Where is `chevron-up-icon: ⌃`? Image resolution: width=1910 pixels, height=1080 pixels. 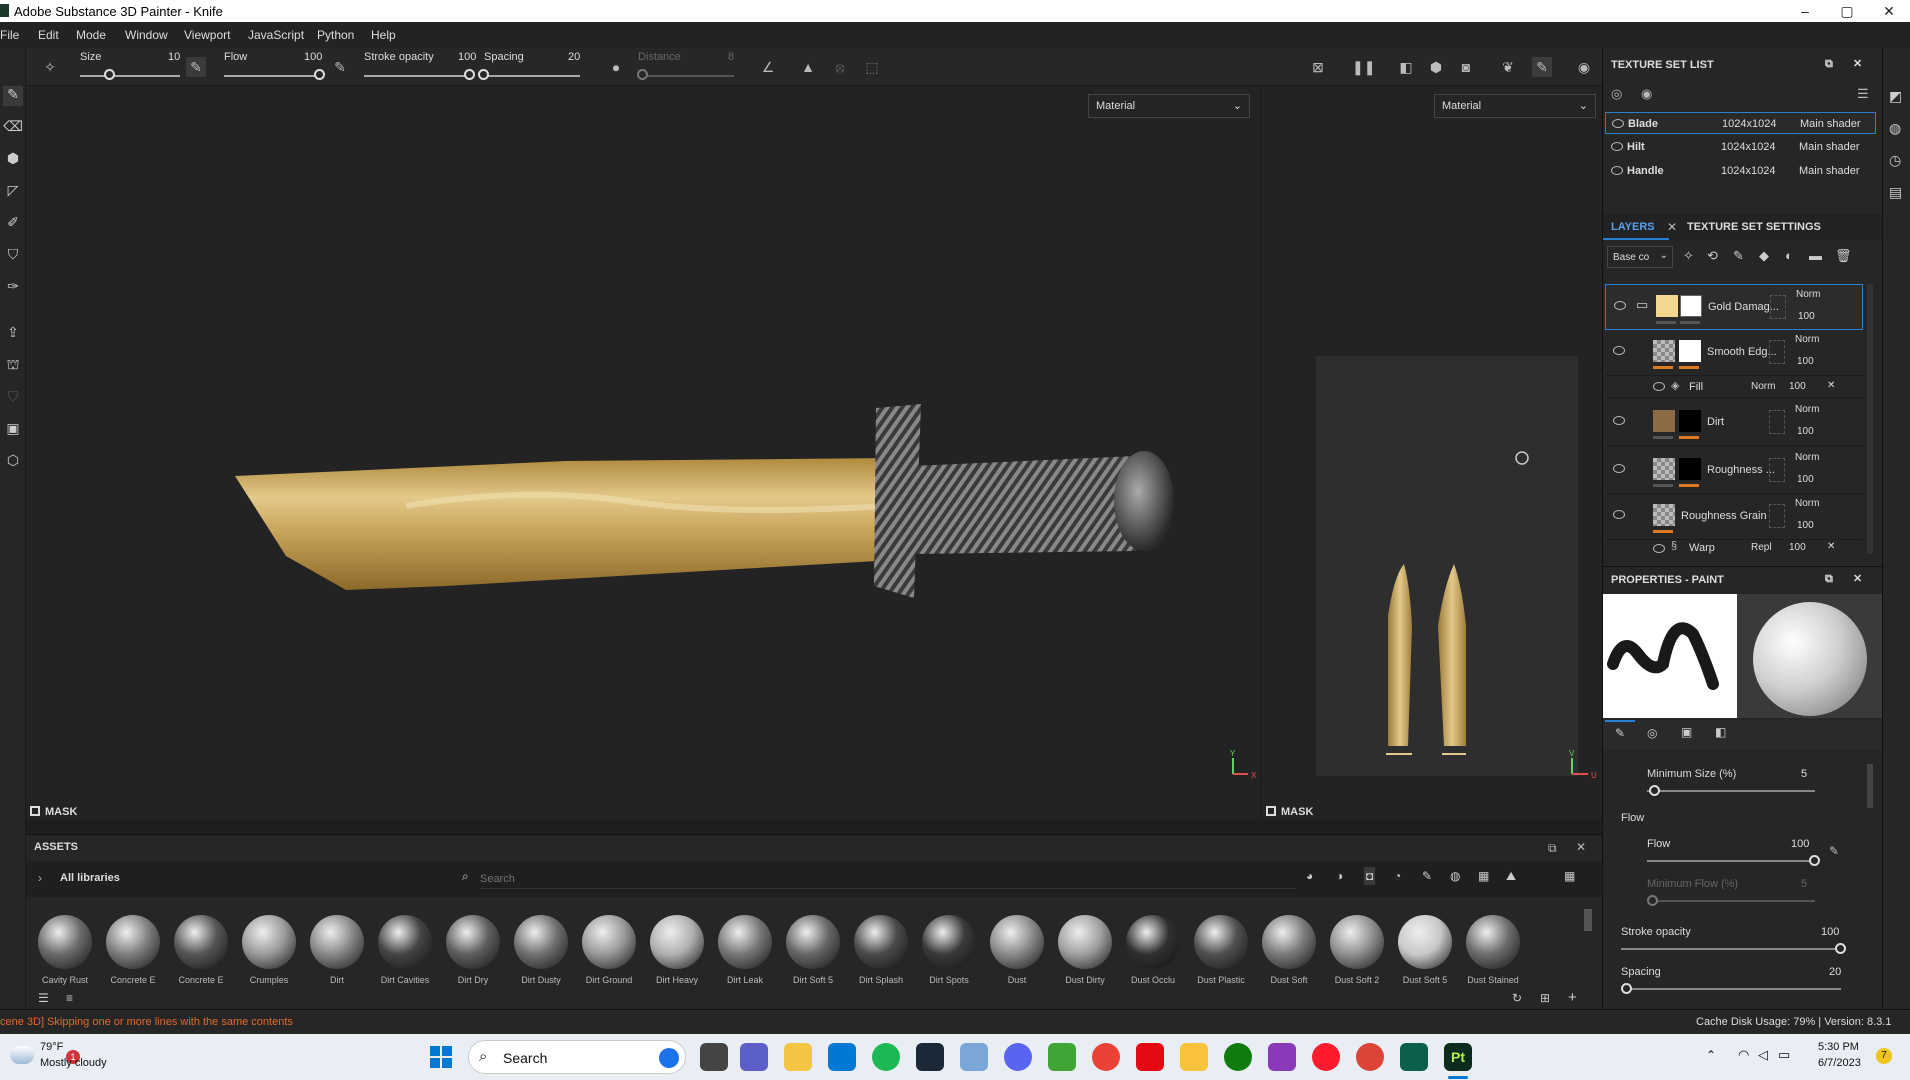
chevron-up-icon: ⌃ is located at coordinates (1711, 1055).